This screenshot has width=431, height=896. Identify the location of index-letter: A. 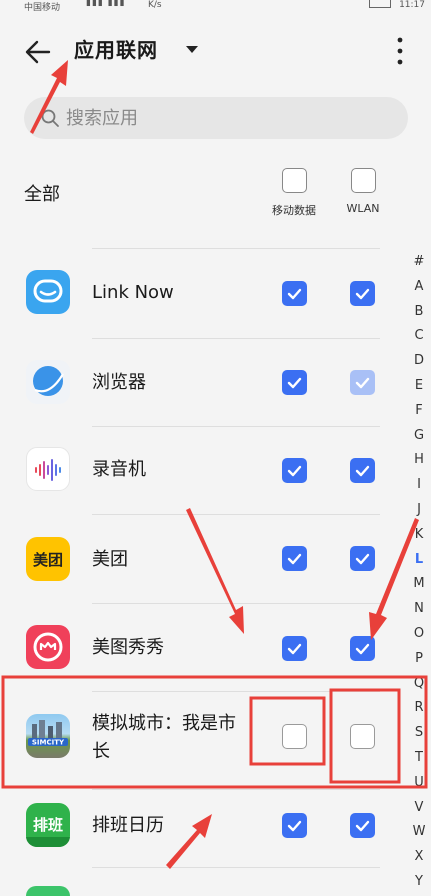
(419, 287).